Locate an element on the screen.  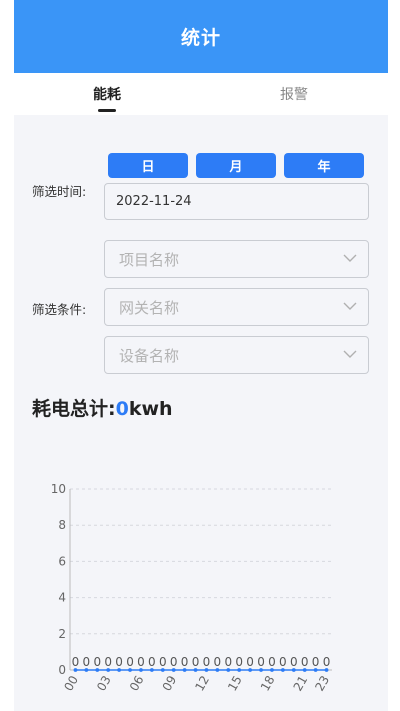
y-tick-label: 0 is located at coordinates (62, 670).